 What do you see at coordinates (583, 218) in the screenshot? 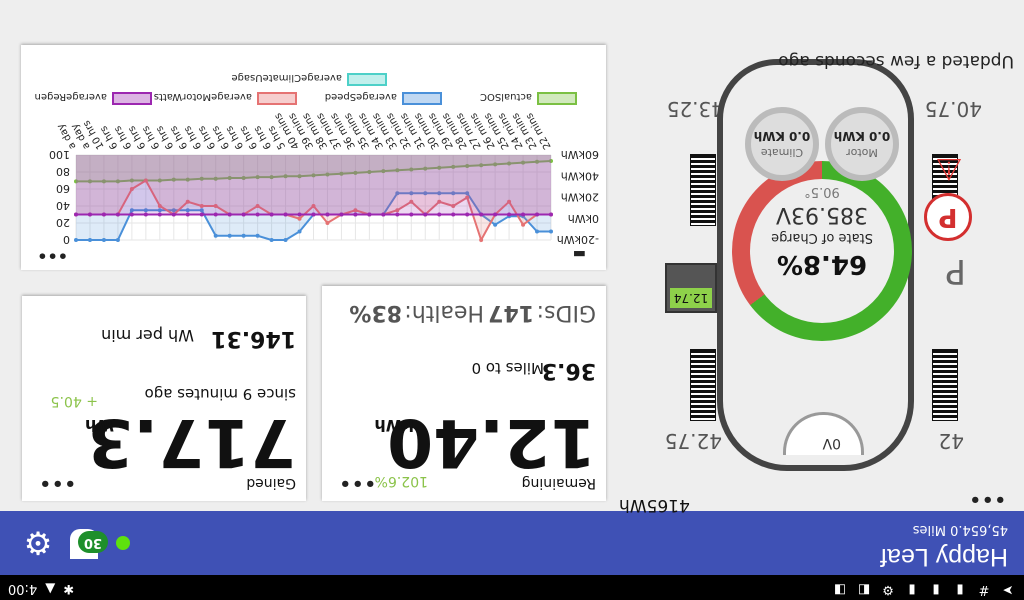
I see `y-right-tick-label: 0kWh` at bounding box center [583, 218].